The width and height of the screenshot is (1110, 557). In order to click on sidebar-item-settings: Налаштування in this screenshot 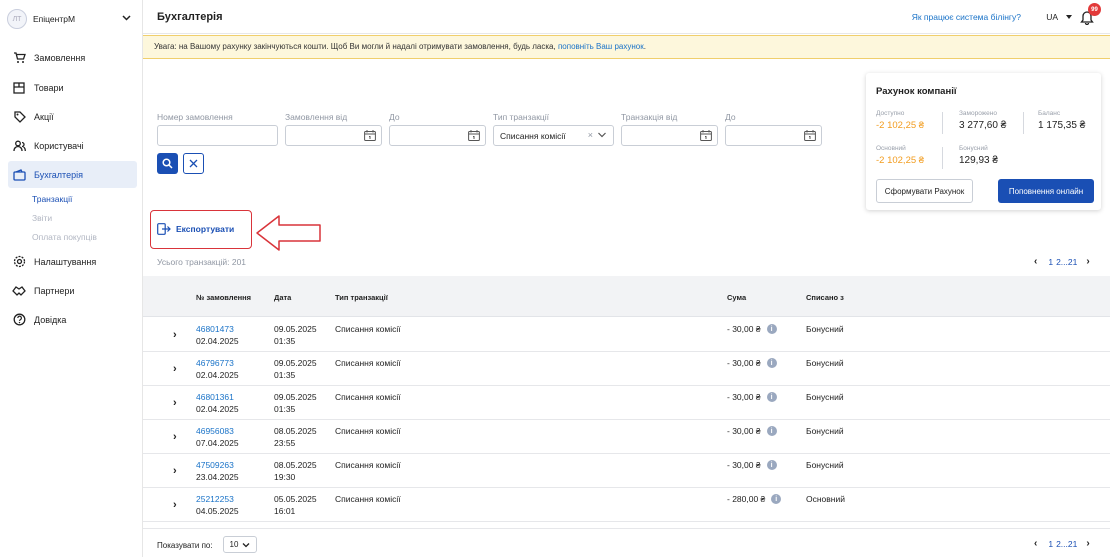, I will do `click(72, 261)`.